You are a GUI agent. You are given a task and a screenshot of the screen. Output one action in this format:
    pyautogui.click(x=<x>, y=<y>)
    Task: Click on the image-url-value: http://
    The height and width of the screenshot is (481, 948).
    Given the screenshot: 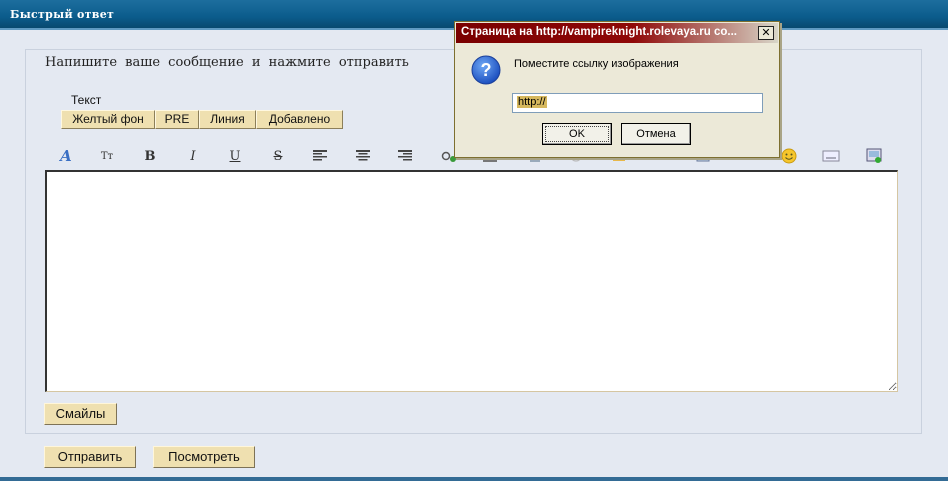 What is the action you would take?
    pyautogui.click(x=532, y=102)
    